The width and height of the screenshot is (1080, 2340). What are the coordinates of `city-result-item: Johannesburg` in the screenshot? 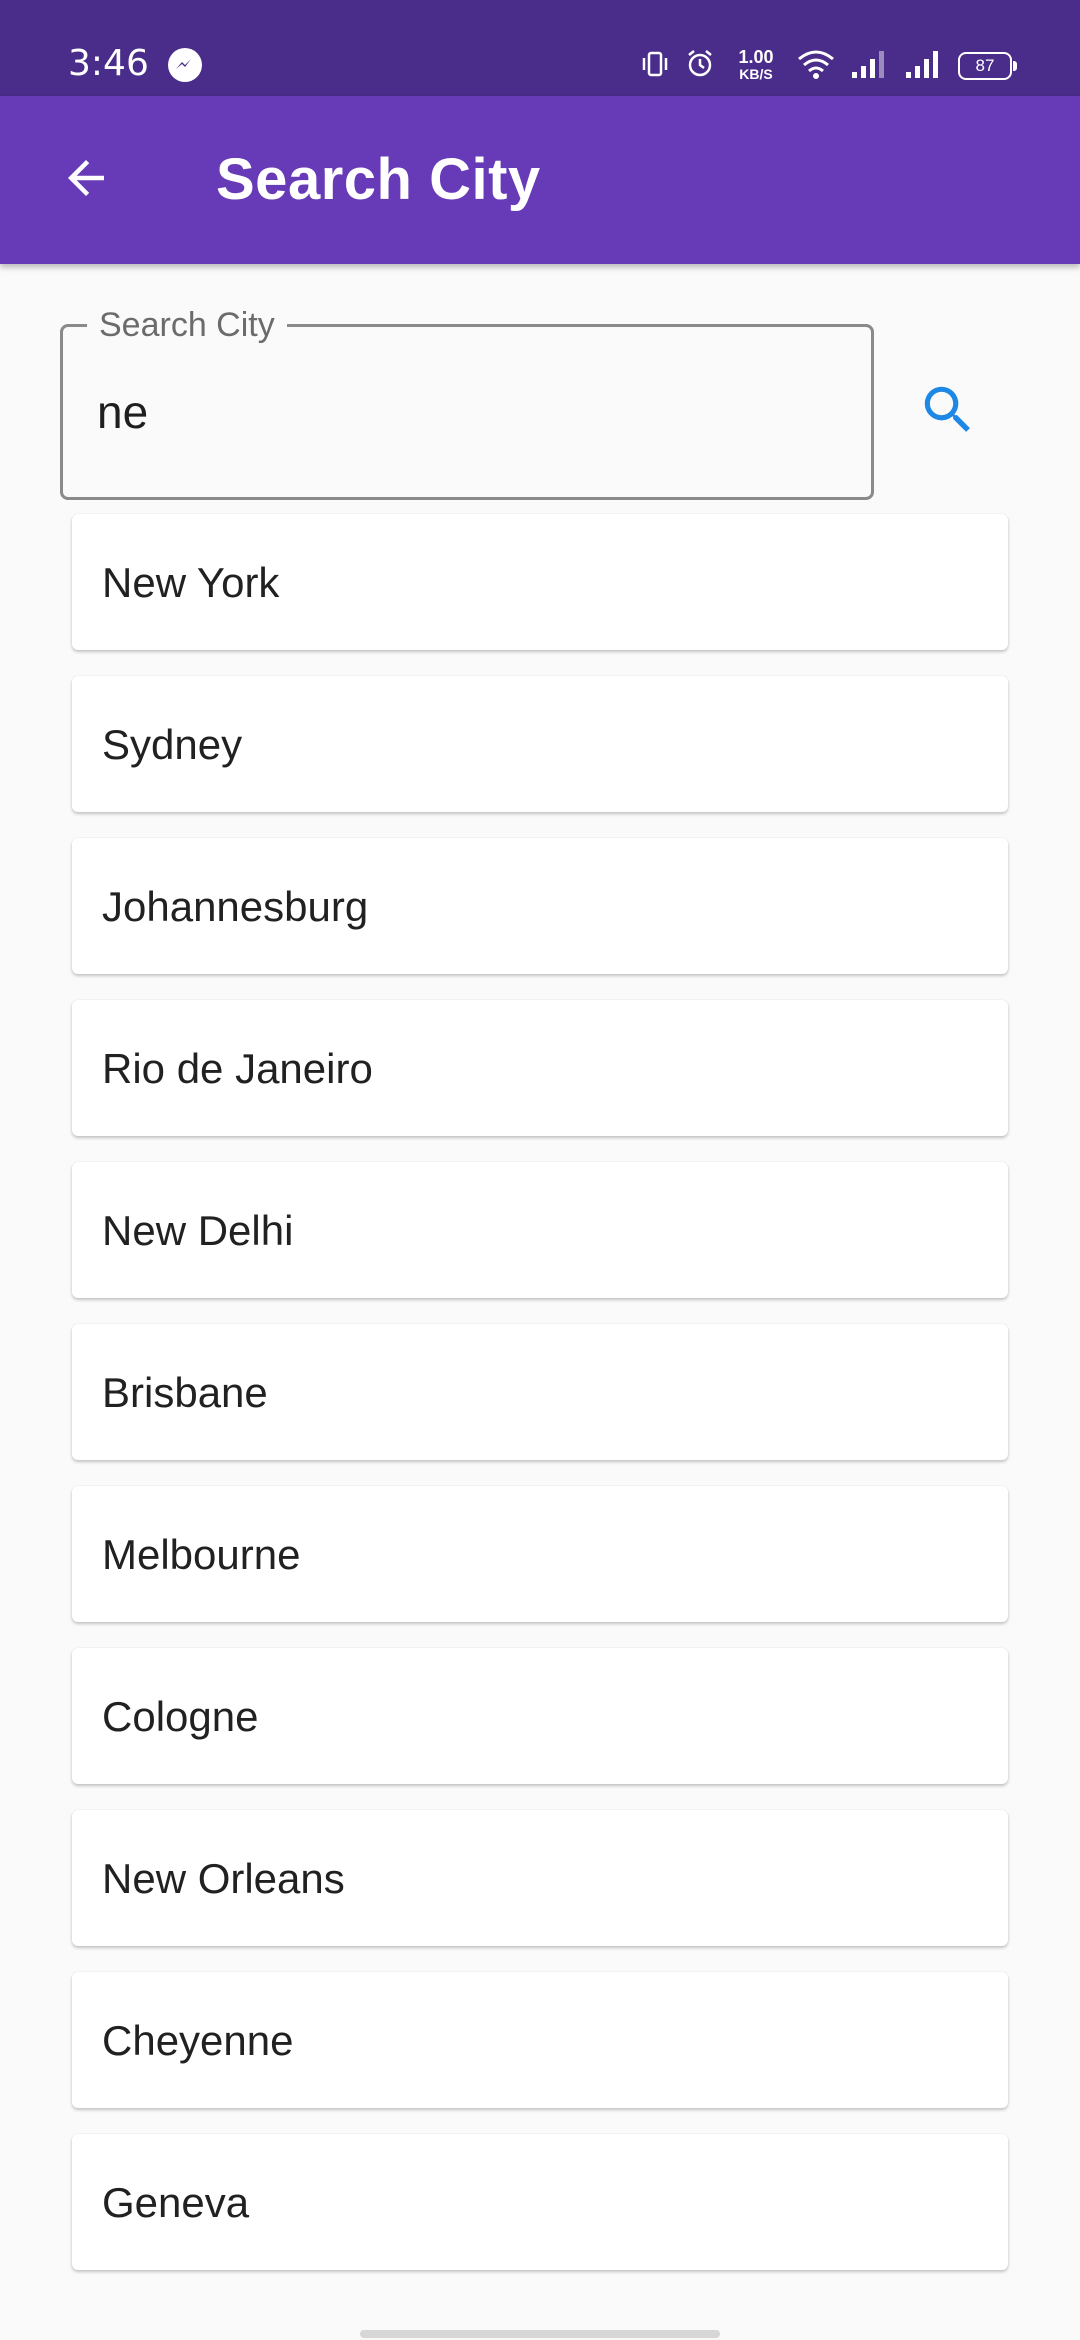 It's located at (540, 906).